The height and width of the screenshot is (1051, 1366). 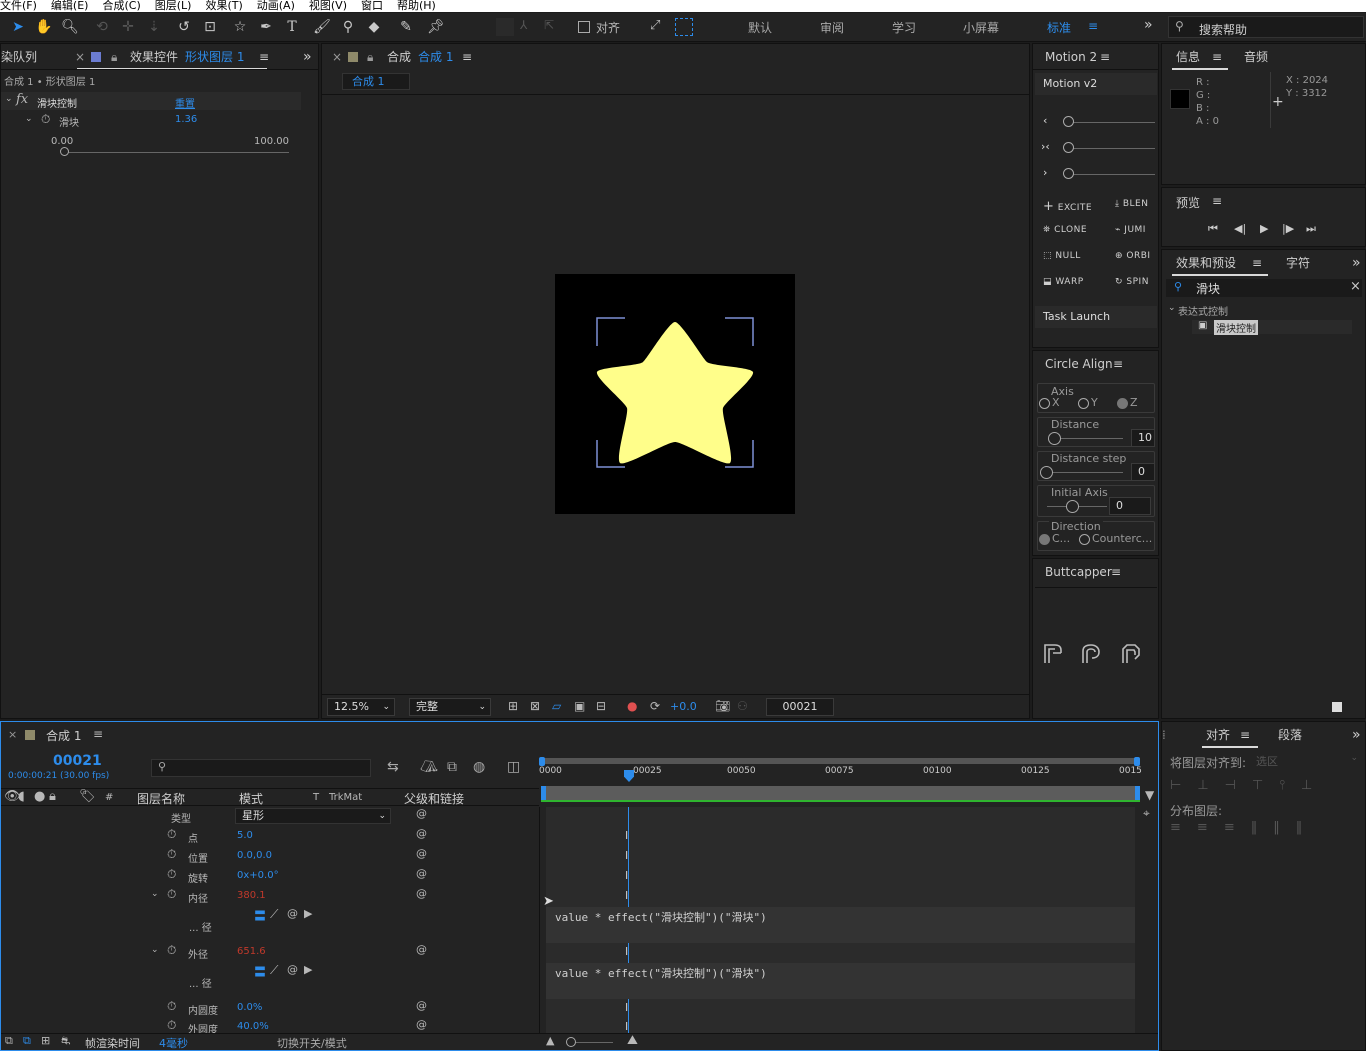 What do you see at coordinates (1088, 438) in the screenshot?
I see `distance-slider` at bounding box center [1088, 438].